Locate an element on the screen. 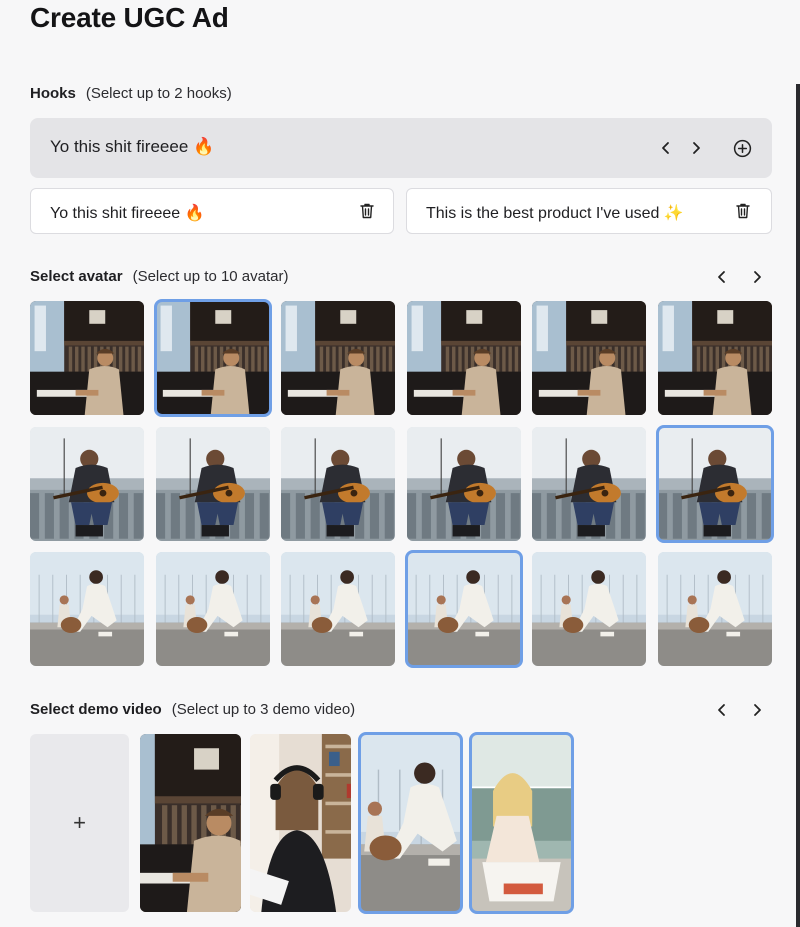 The image size is (800, 927). demo-next-button is located at coordinates (757, 710).